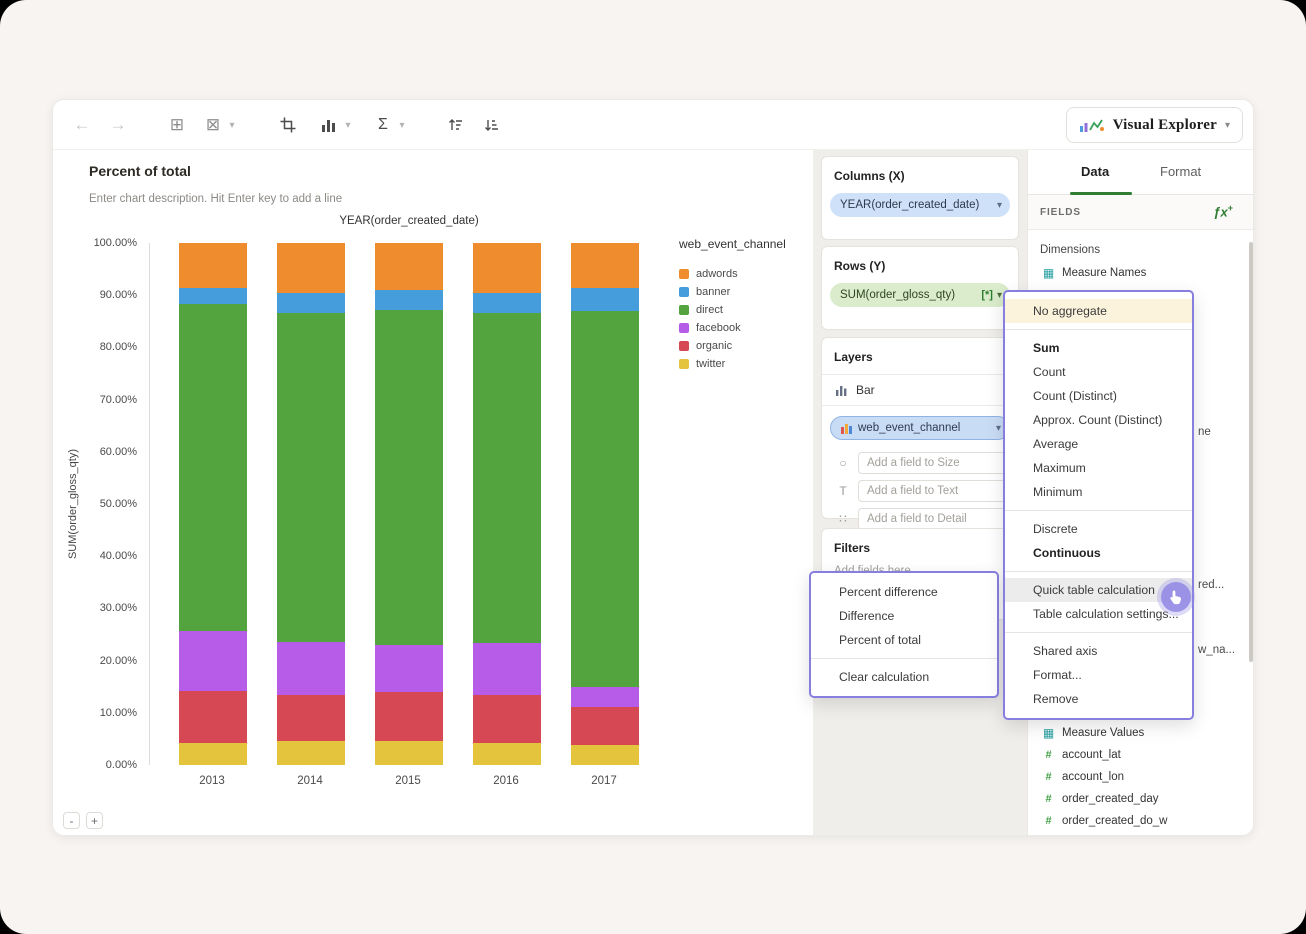 This screenshot has height=934, width=1306. I want to click on legend-item-adwords: adwords, so click(744, 274).